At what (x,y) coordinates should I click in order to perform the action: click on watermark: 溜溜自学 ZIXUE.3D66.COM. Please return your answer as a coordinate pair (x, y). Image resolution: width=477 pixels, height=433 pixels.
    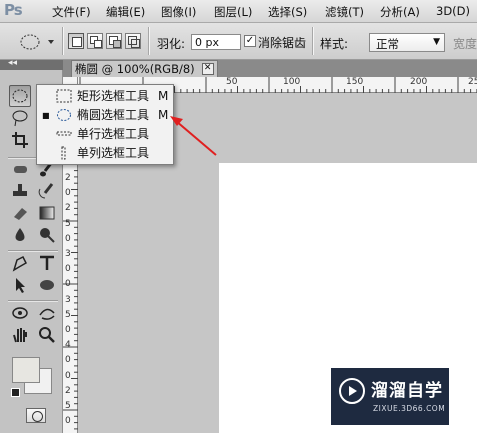
    Looking at the image, I should click on (390, 396).